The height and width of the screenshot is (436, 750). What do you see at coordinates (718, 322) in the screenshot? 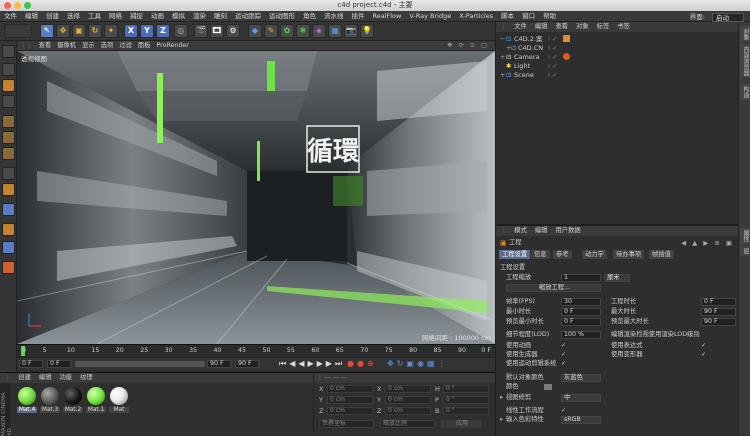
I see `preview-max-input: 90 F` at bounding box center [718, 322].